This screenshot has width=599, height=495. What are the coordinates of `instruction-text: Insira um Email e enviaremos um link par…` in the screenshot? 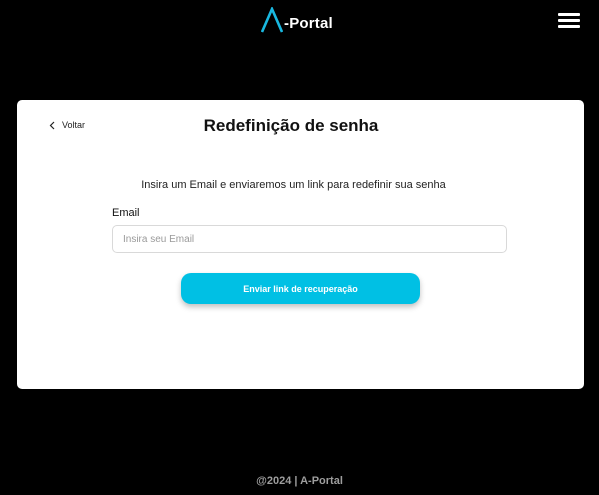 It's located at (293, 185).